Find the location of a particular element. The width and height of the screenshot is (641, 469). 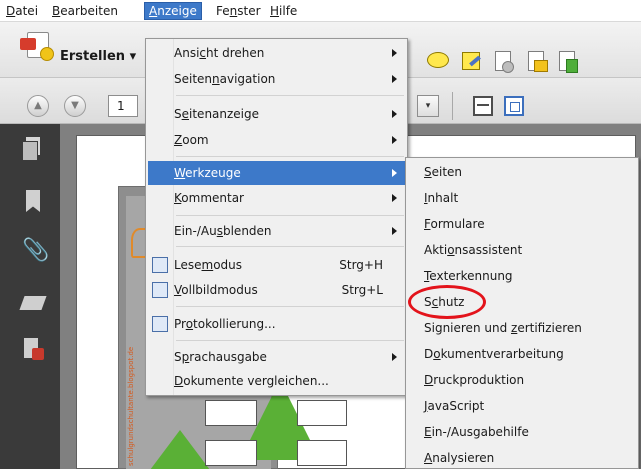

submenu-item-sign-certify: Signieren und zertifizieren is located at coordinates (522, 328).